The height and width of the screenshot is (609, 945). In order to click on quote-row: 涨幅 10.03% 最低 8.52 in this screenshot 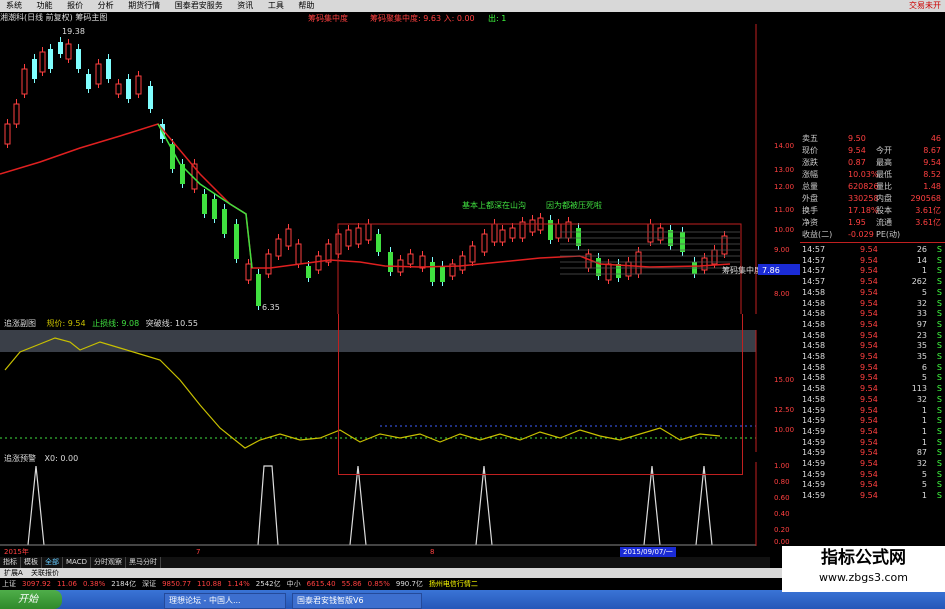, I will do `click(872, 175)`.